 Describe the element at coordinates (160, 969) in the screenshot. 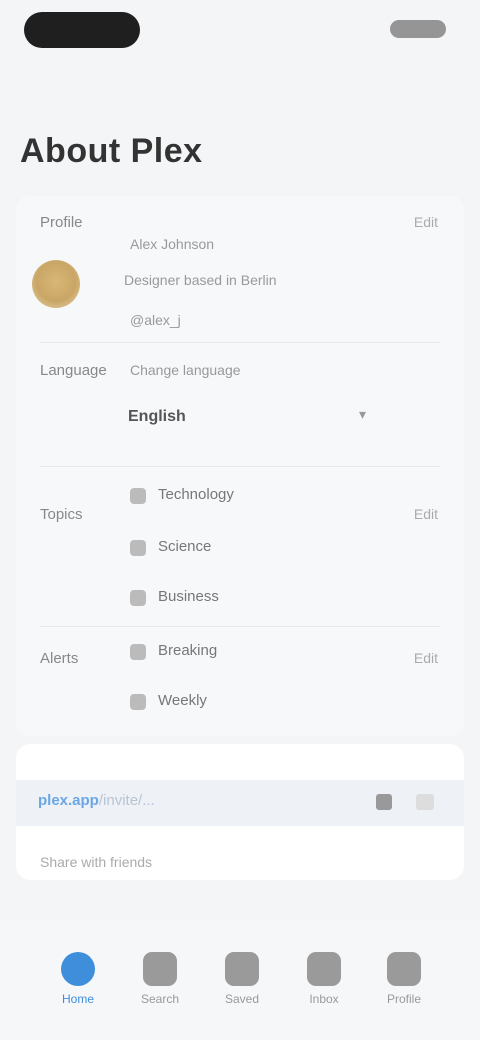

I see `search-icon` at that location.